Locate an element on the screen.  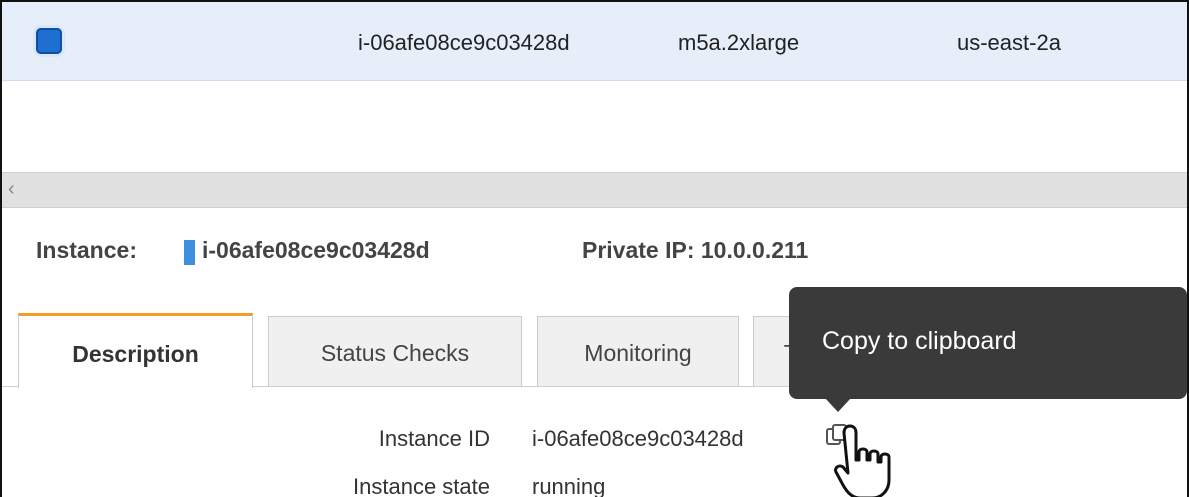
checkbox-checked-icon is located at coordinates (49, 41).